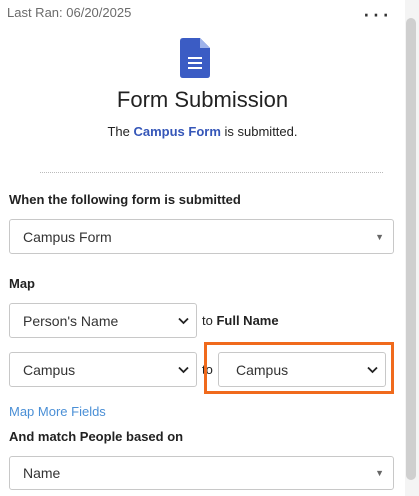 The image size is (419, 496). Describe the element at coordinates (22, 283) in the screenshot. I see `map-label: Map` at that location.